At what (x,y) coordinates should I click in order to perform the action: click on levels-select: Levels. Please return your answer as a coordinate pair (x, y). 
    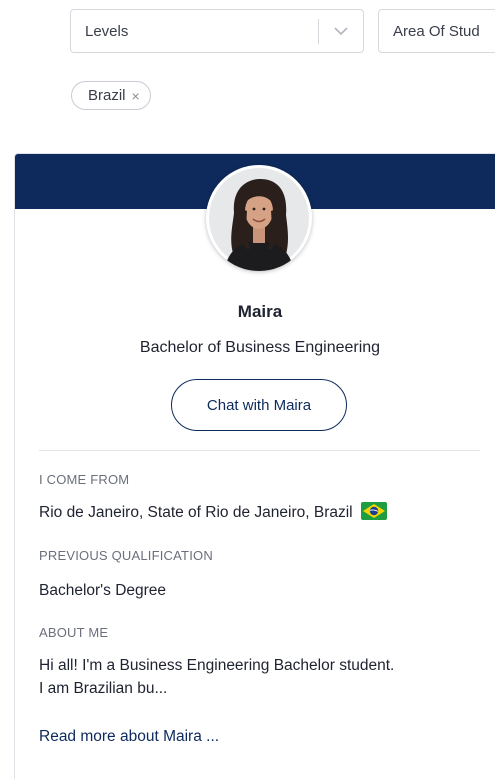
    Looking at the image, I should click on (217, 31).